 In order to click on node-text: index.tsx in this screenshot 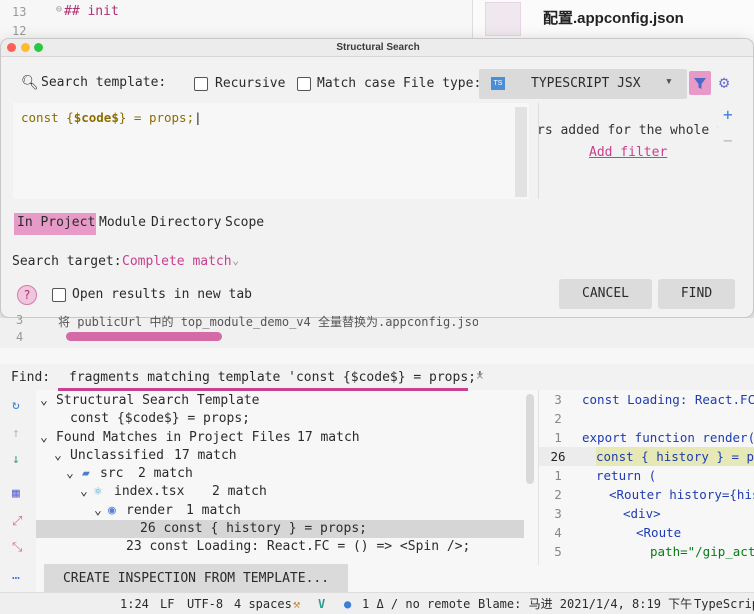, I will do `click(149, 491)`.